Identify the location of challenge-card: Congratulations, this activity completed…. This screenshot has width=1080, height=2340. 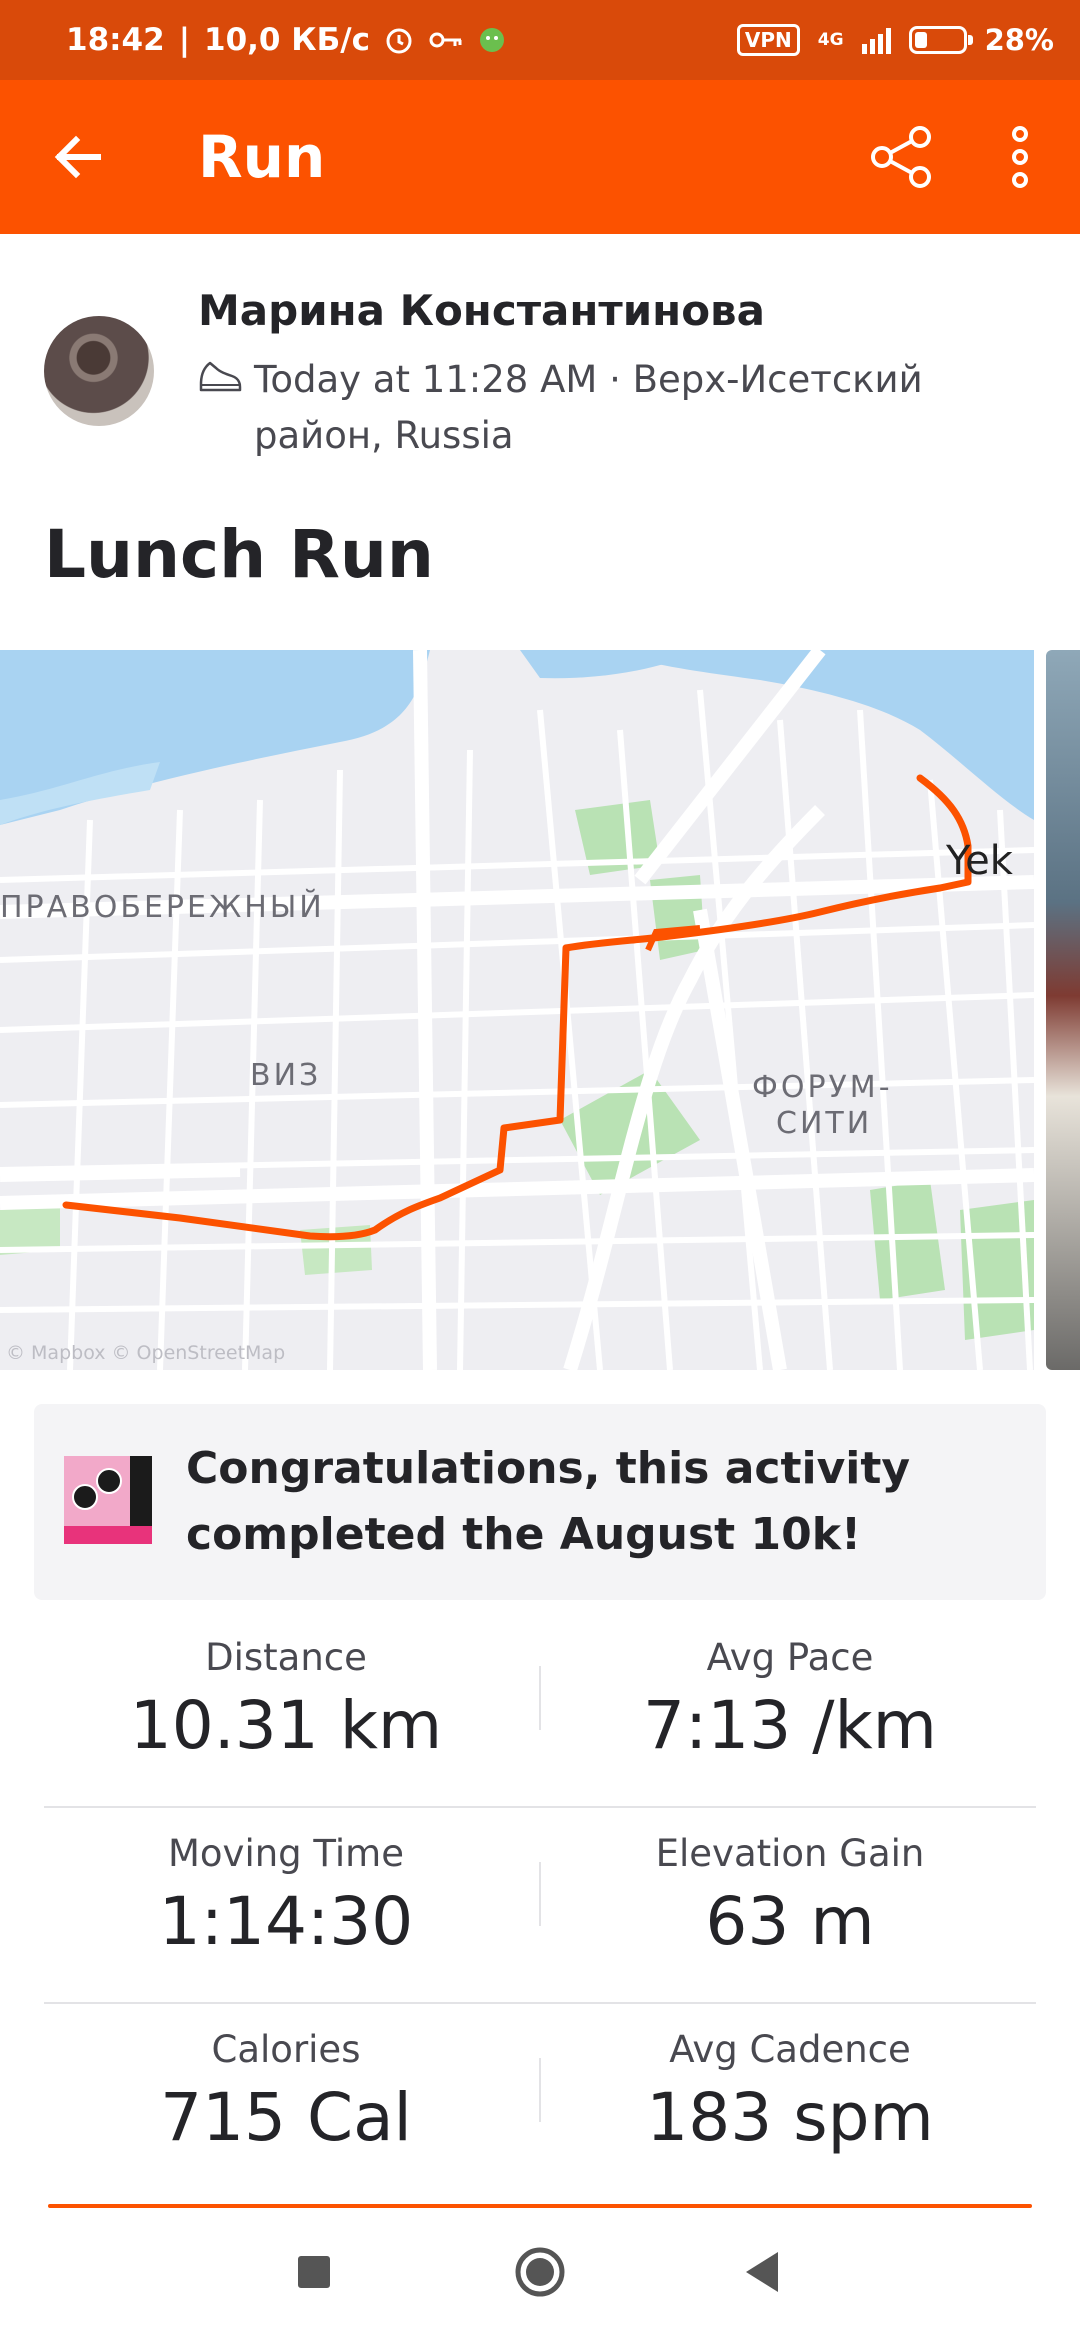
(540, 1502).